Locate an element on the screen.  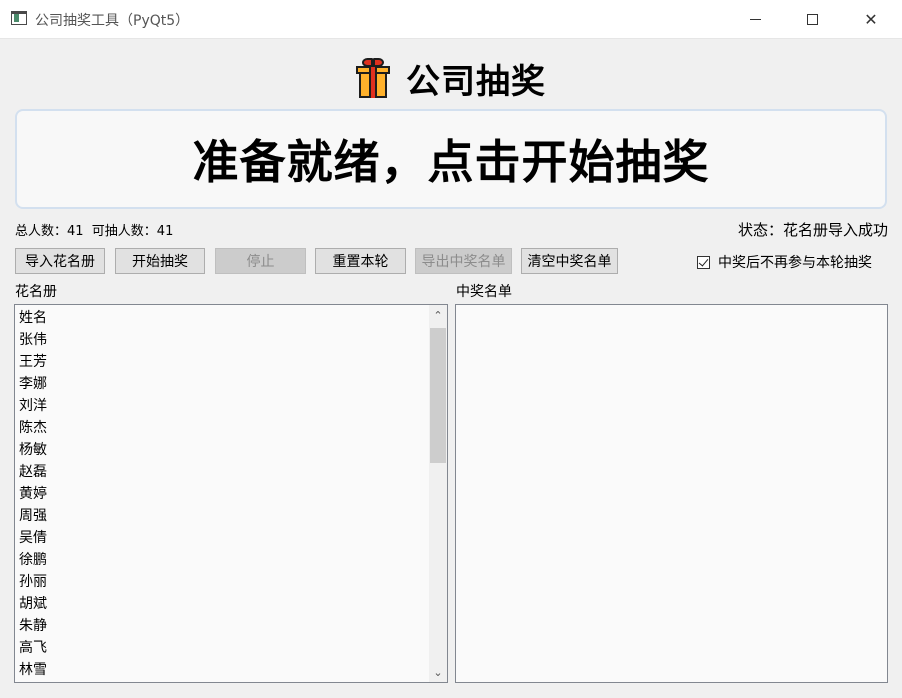
maximize-button is located at coordinates (812, 19).